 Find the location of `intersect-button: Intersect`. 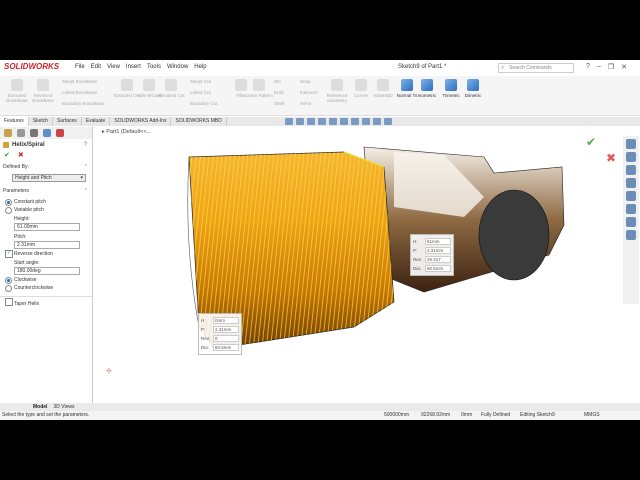

intersect-button: Intersect is located at coordinates (308, 92).